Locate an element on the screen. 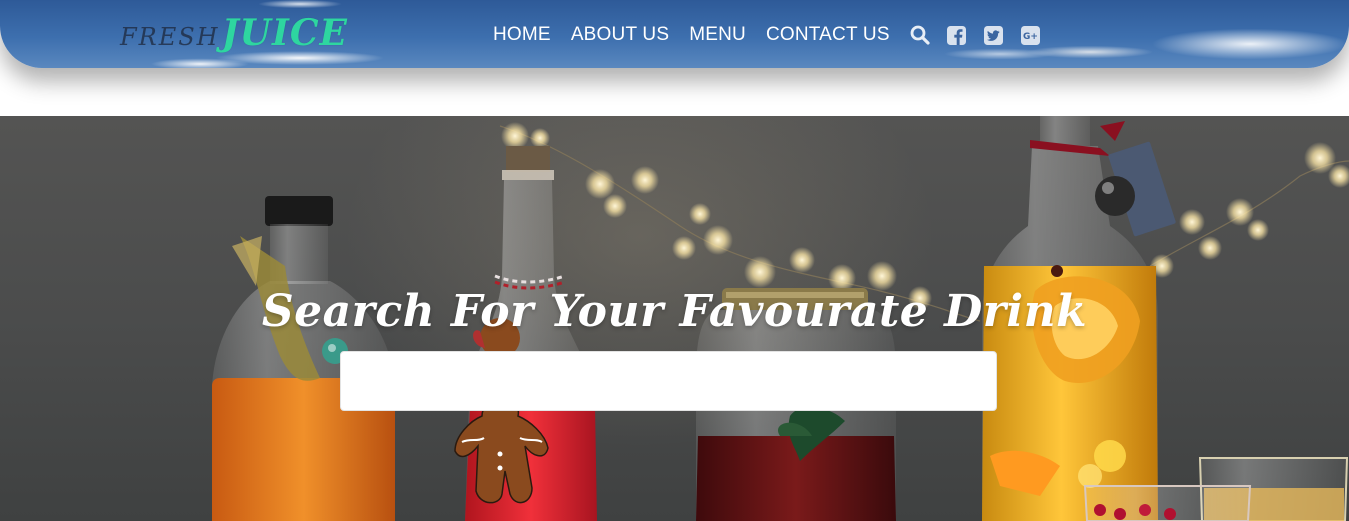 The width and height of the screenshot is (1349, 521). google-plus-icon: G+ is located at coordinates (1031, 35).